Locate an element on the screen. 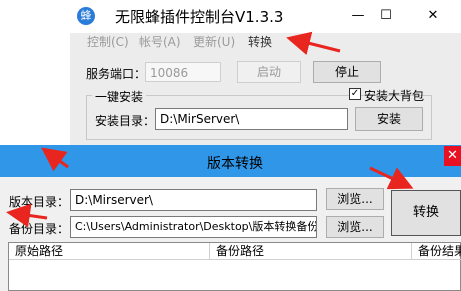 This screenshot has width=461, height=291. arrow-to-backup-dir is located at coordinates (27, 215).